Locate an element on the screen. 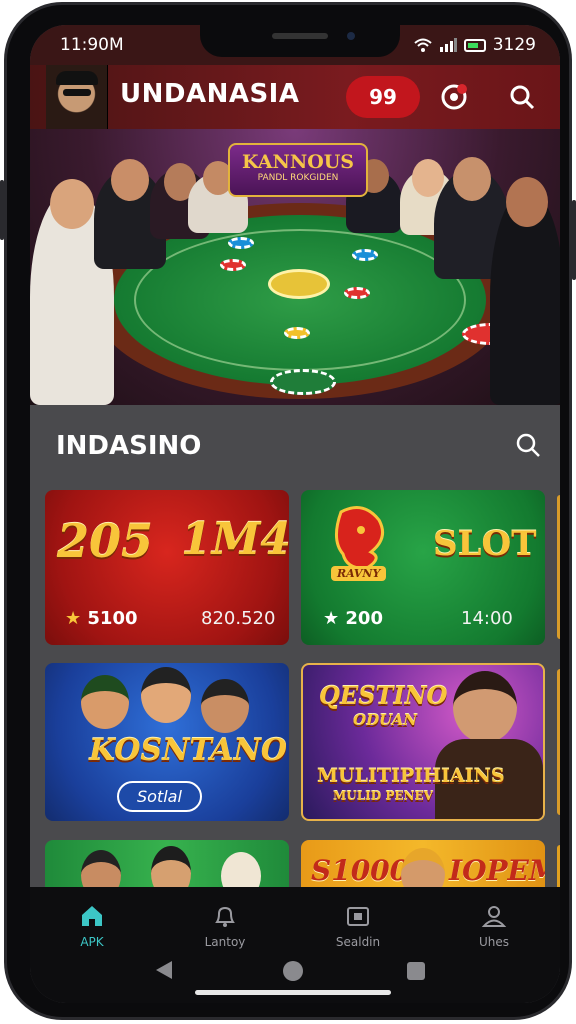 This screenshot has height=1024, width=576. power-button is located at coordinates (574, 240).